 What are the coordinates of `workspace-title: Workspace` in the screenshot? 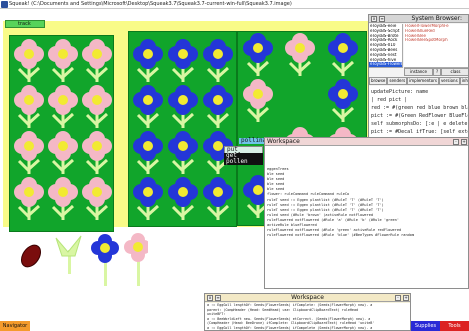 It's located at (283, 141).